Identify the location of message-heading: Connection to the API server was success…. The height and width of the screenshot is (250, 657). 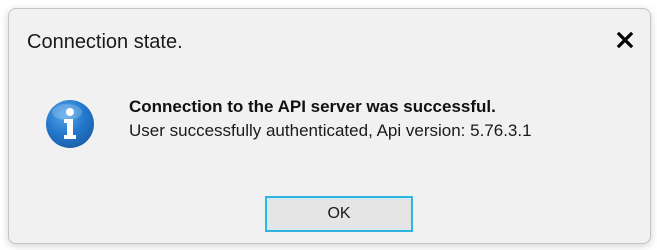
(312, 106).